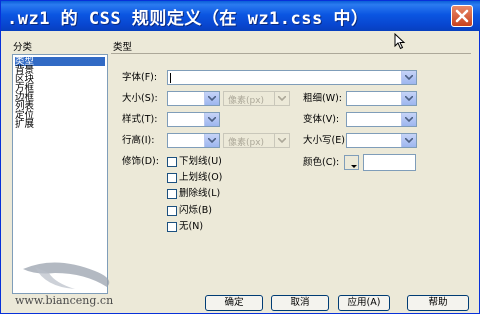 This screenshot has width=480, height=314. I want to click on none-checkbox, so click(172, 227).